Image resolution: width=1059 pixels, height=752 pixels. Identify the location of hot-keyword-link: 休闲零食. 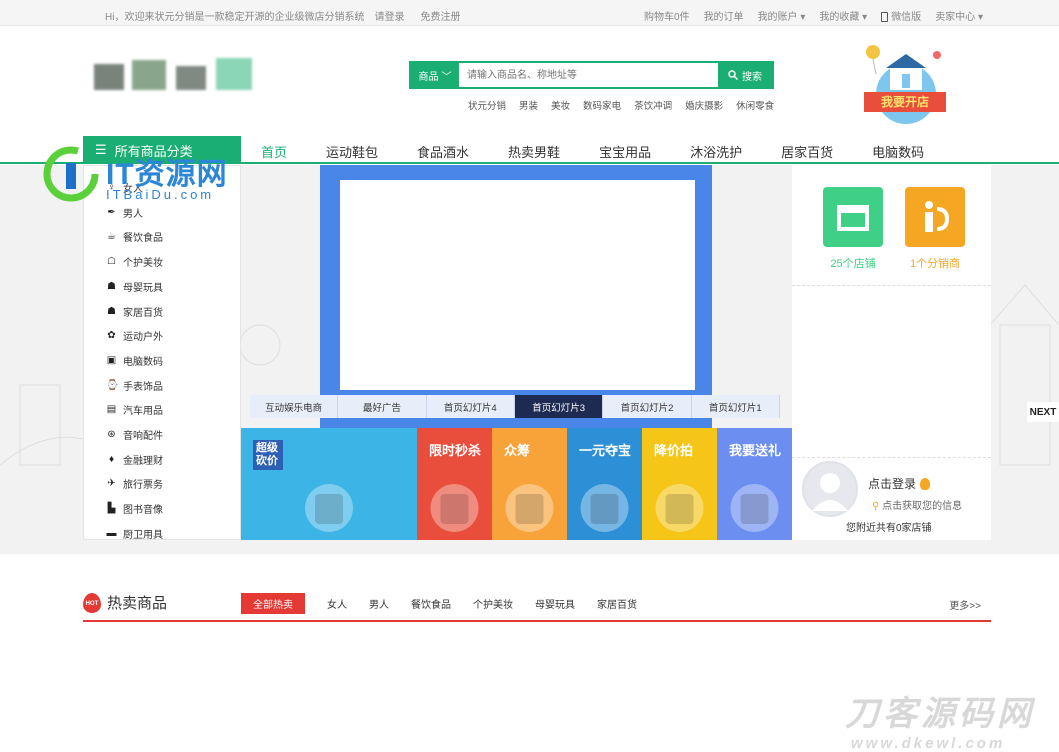
(755, 105).